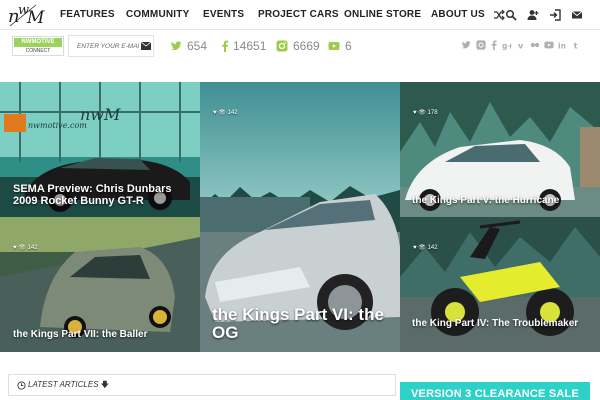  I want to click on linkedin-icon: in, so click(563, 45).